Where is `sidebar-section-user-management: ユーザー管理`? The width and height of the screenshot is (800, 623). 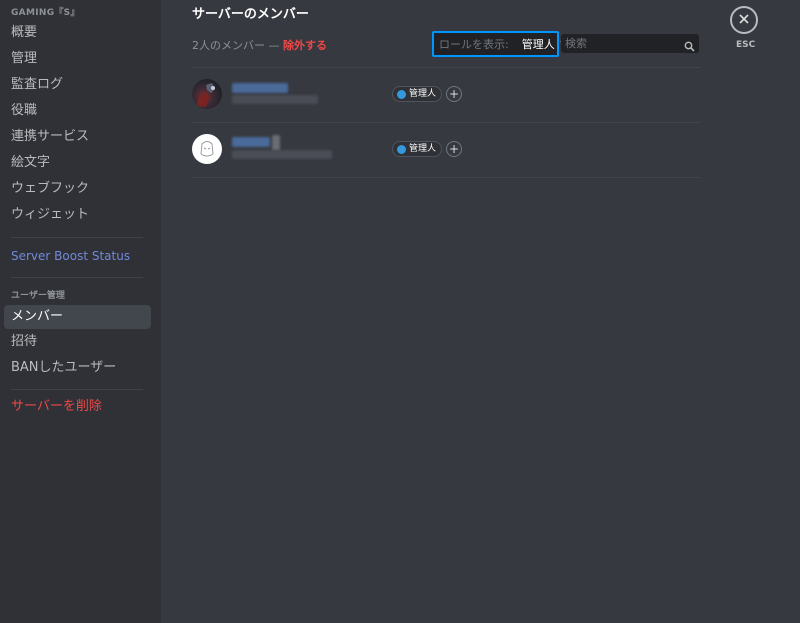
sidebar-section-user-management: ユーザー管理 is located at coordinates (38, 296).